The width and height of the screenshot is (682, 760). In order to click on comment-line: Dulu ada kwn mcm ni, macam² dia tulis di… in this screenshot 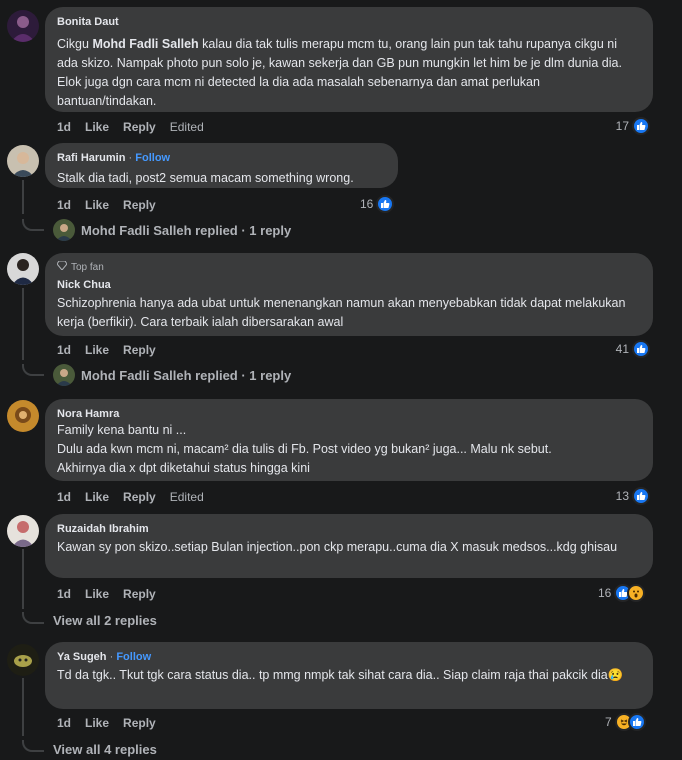, I will do `click(304, 449)`.